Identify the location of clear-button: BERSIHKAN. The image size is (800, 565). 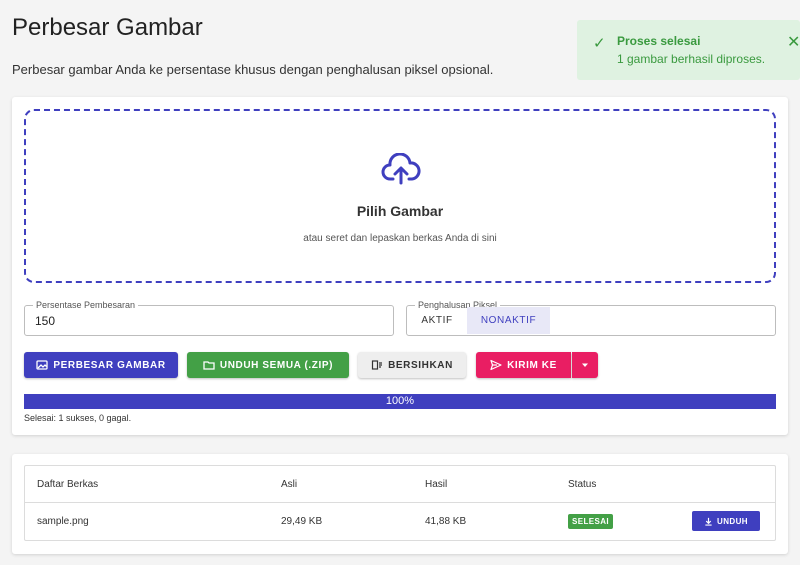
(412, 365).